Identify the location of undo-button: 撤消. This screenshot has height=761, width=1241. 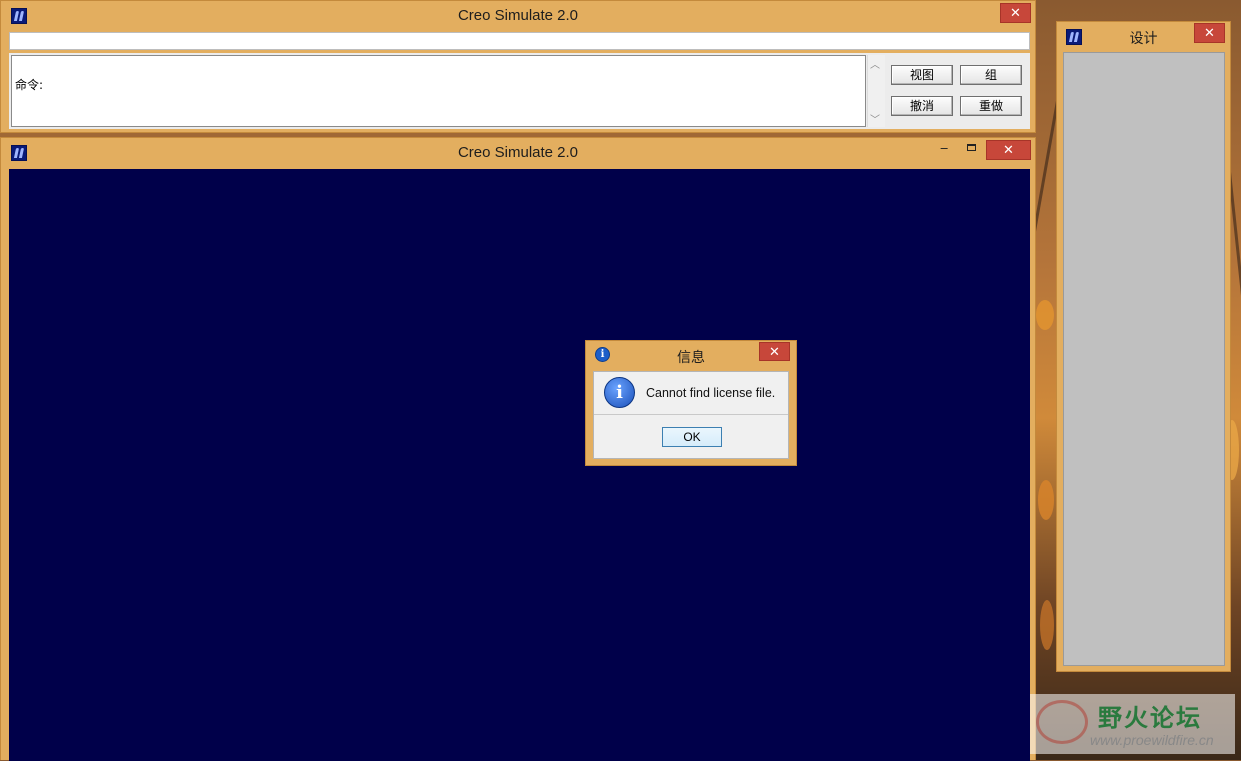
(922, 106).